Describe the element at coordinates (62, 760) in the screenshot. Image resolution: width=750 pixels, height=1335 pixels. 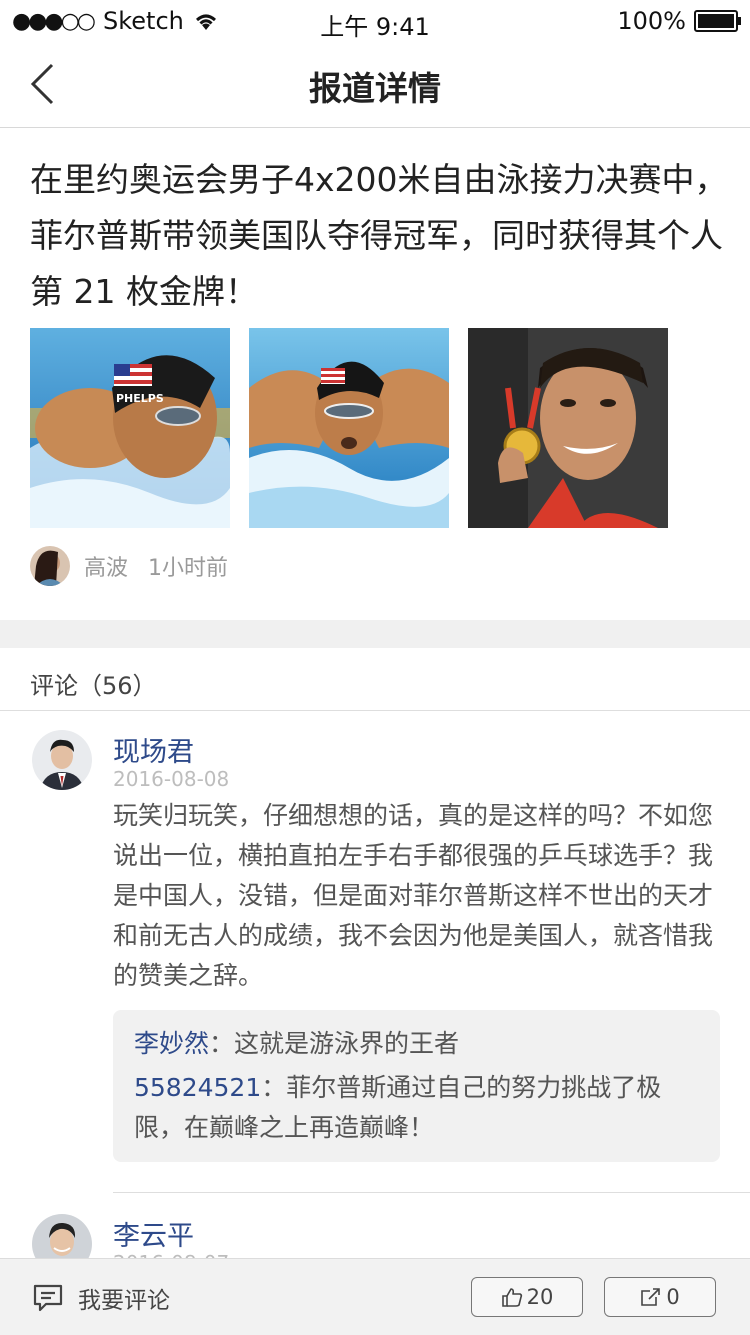
I see `avatar` at that location.